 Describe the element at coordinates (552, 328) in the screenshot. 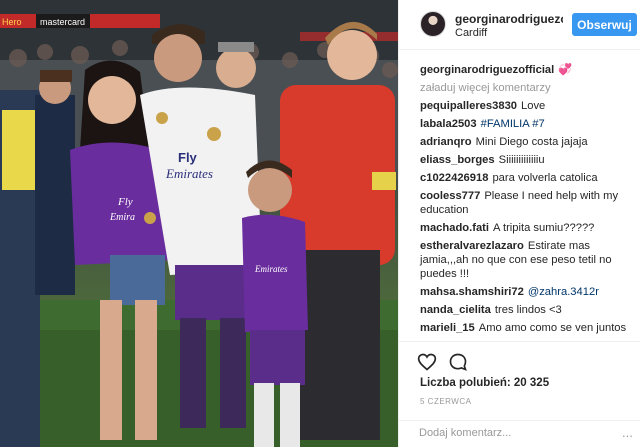

I see `comment-text: Amo amo como se ven juntos` at that location.